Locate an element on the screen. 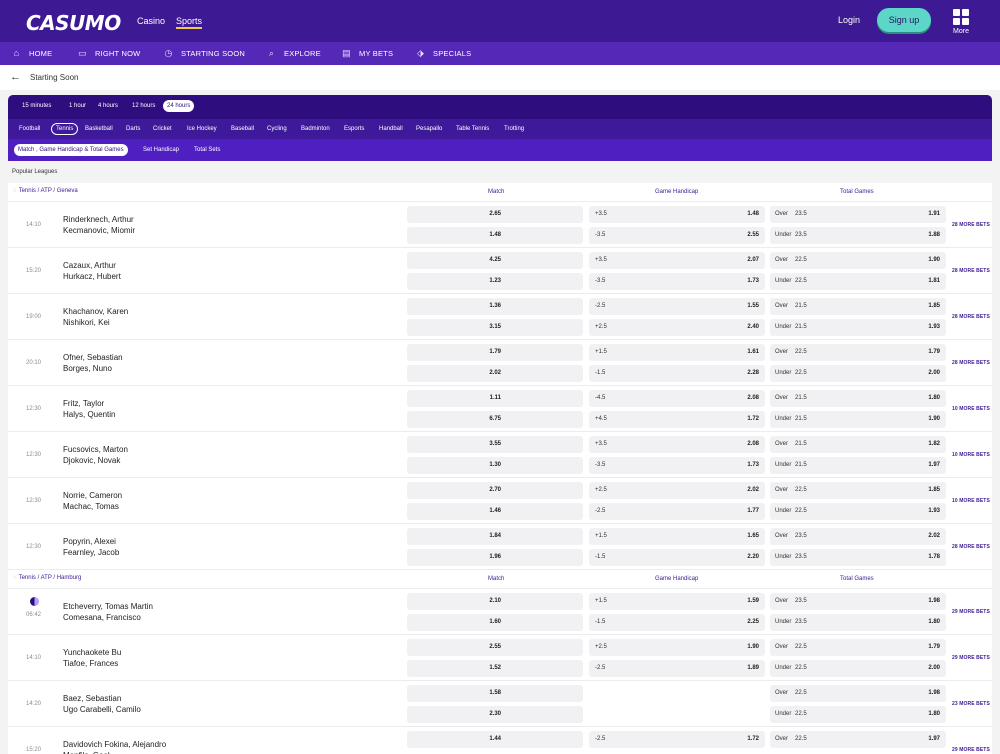  nav-my-bets: ▤ MY BETS is located at coordinates (367, 53).